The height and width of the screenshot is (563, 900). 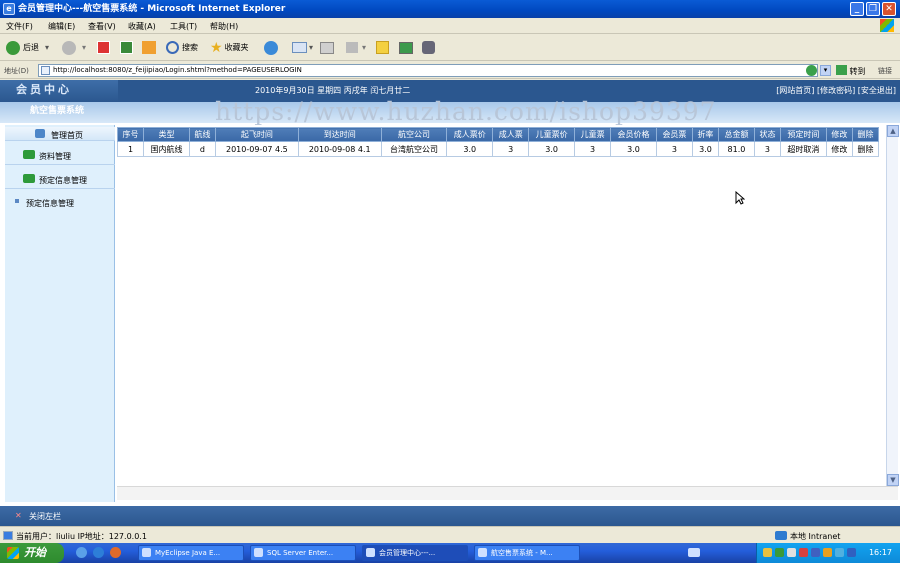 I want to click on sidebar-title: 管理首页, so click(x=60, y=134).